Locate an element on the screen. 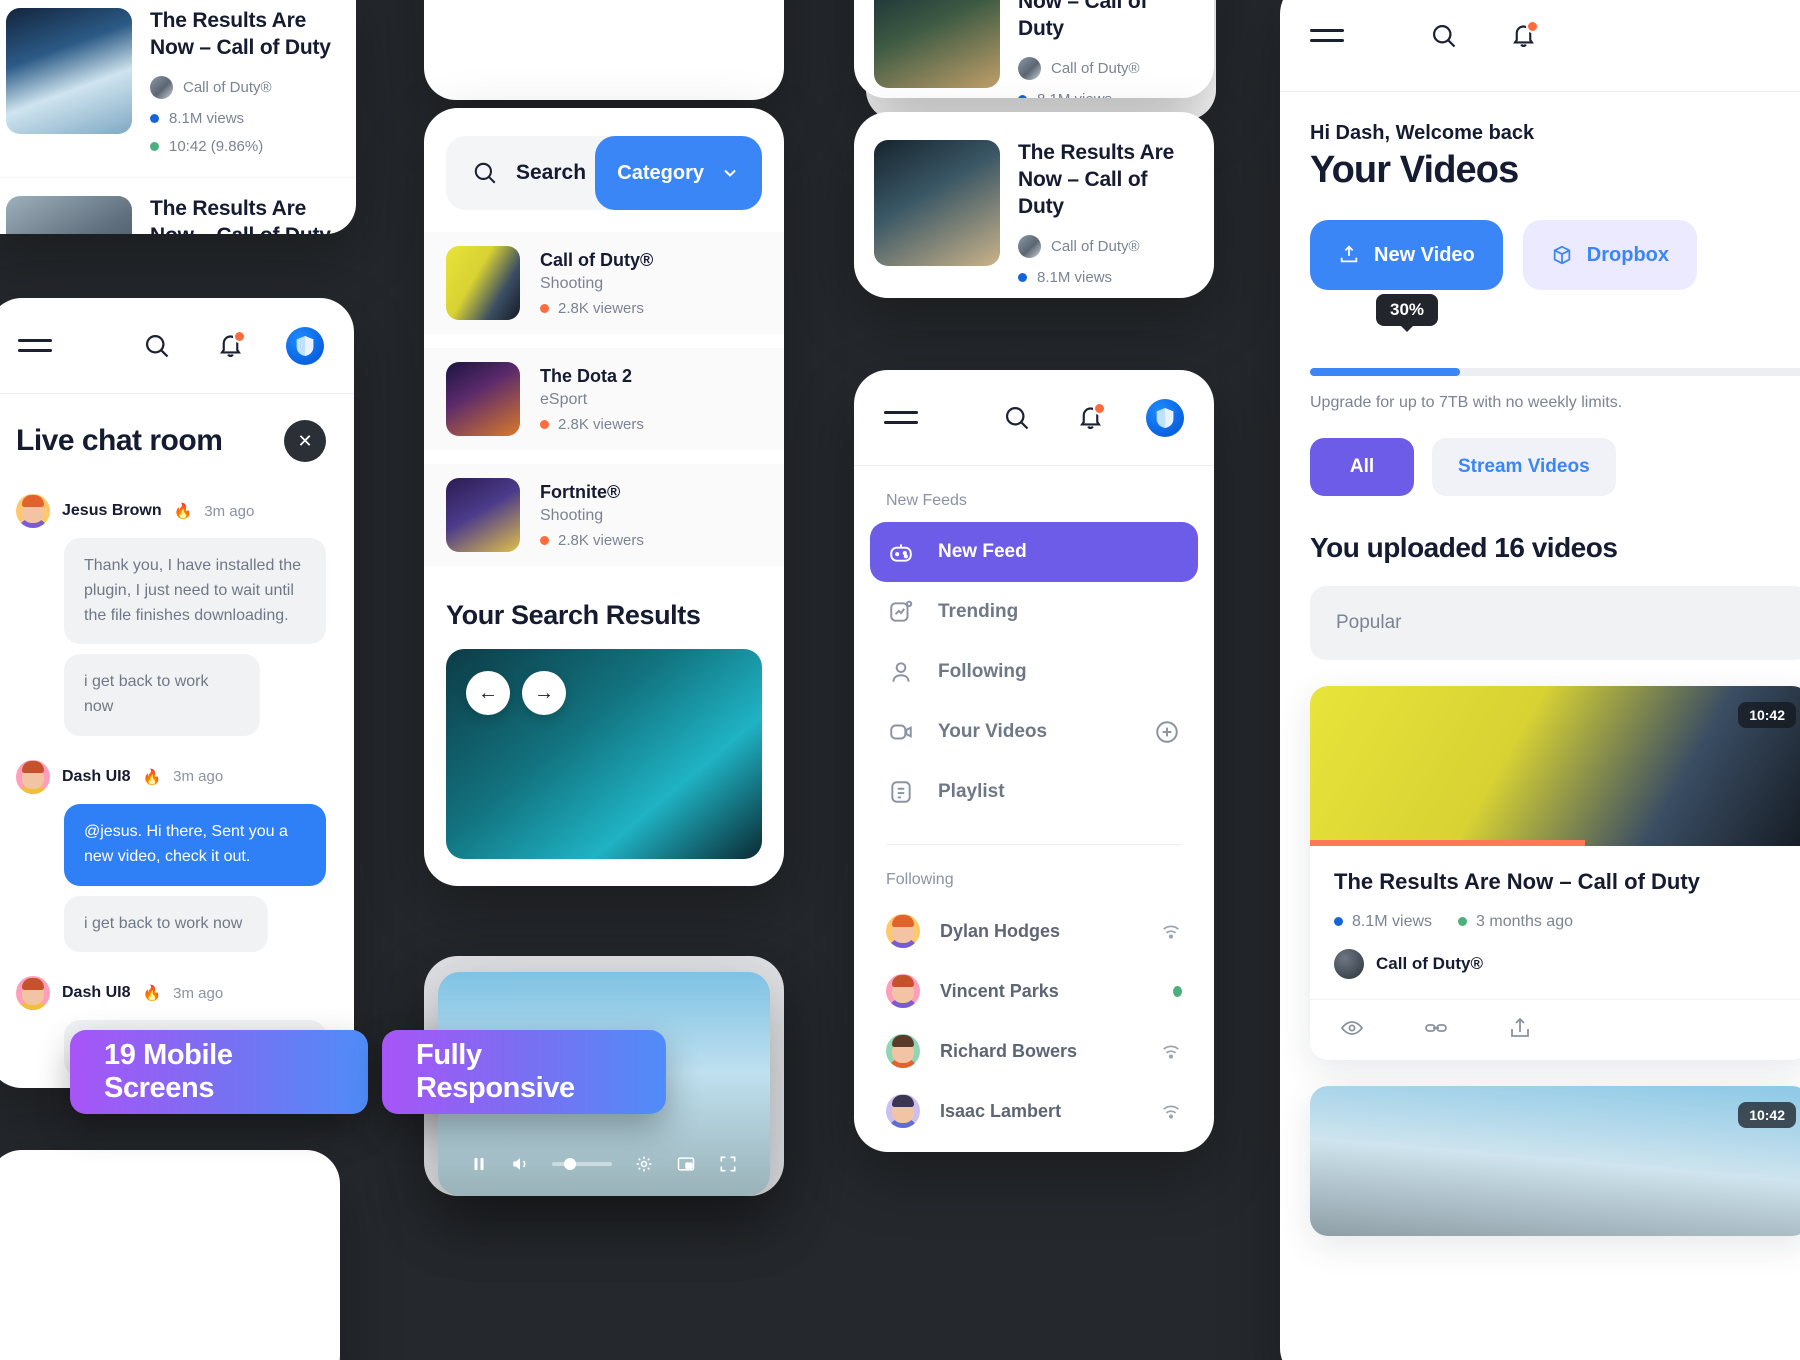  dropbox-button: Dropbox is located at coordinates (1609, 255).